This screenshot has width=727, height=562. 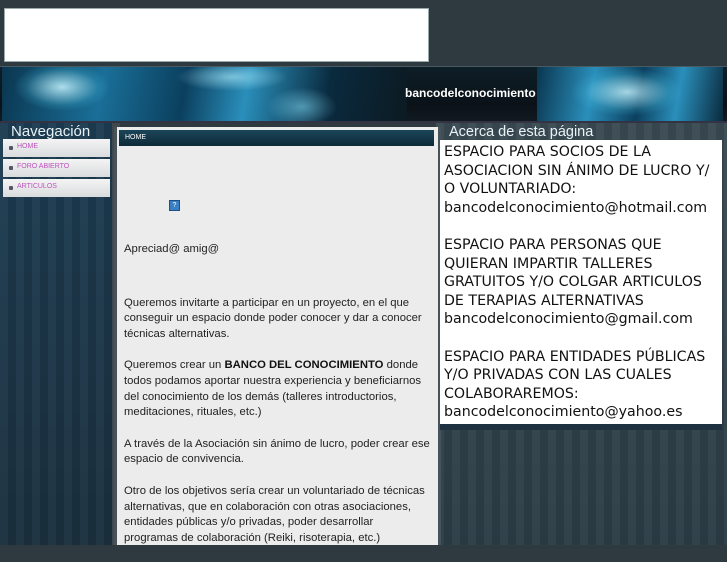 I want to click on nav-item-foro-abierto: FORO ABIERTO, so click(x=56, y=168).